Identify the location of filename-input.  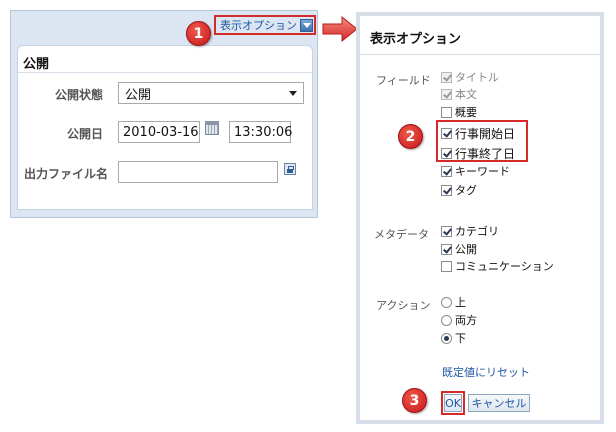
(198, 172).